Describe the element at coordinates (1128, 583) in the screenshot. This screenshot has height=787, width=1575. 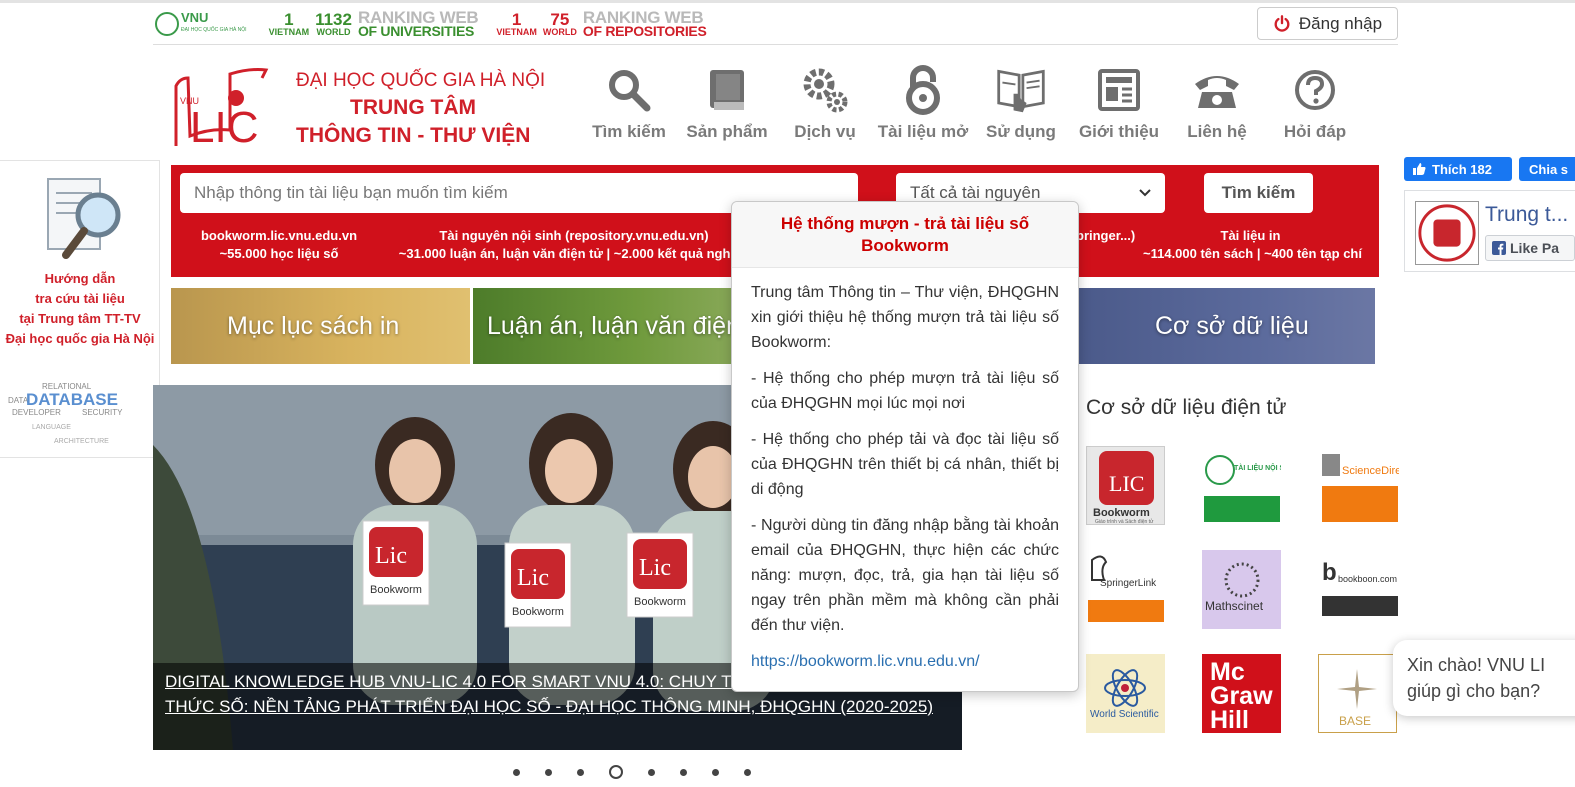
I see `svg-text: SpringerLink` at that location.